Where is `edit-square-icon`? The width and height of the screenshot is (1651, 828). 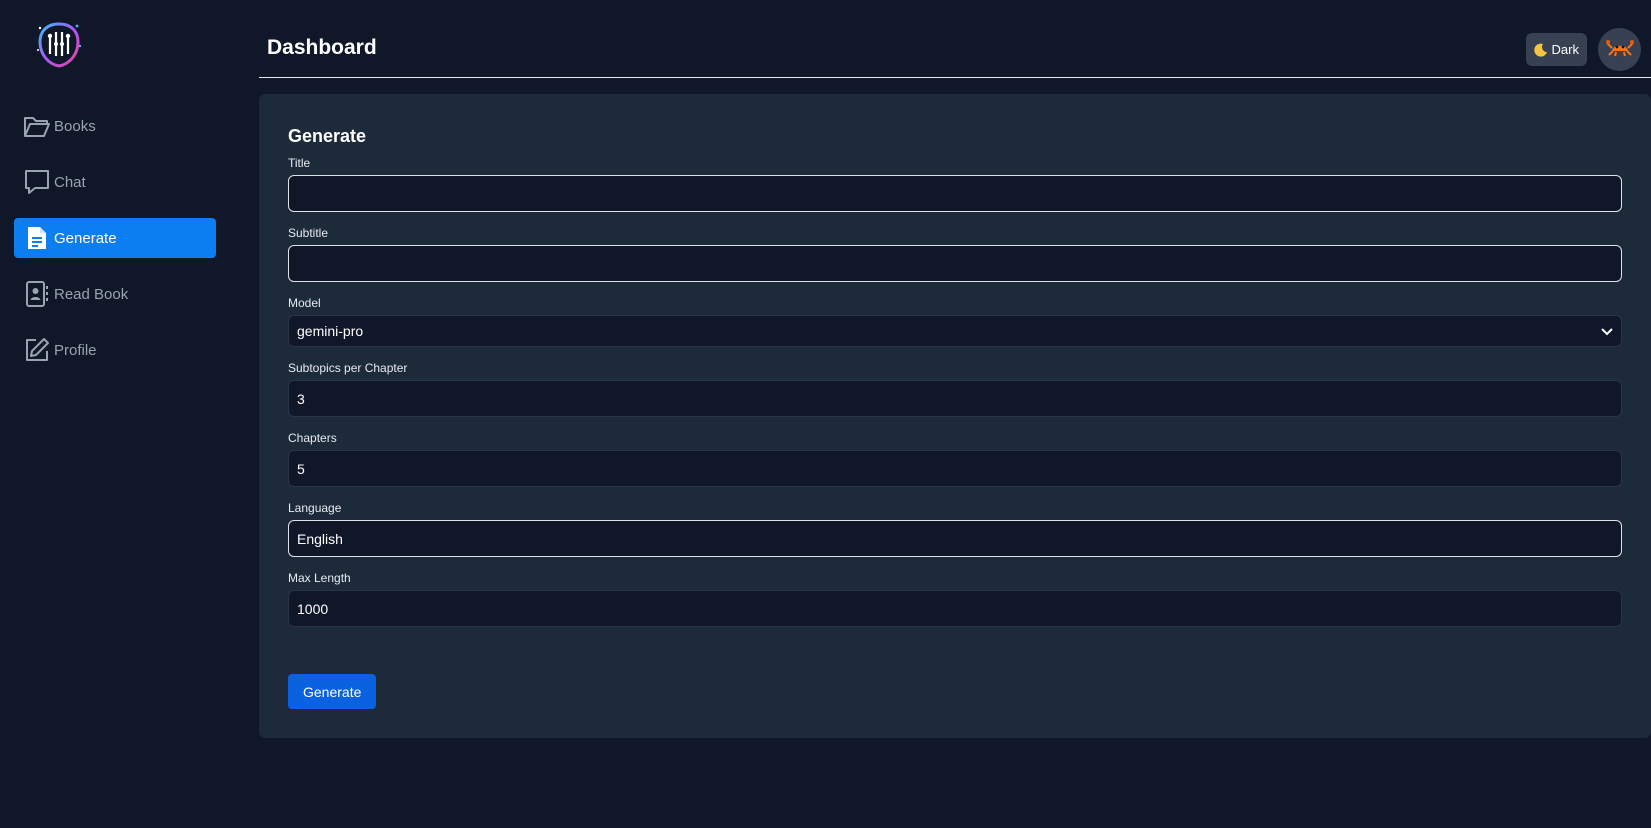
edit-square-icon is located at coordinates (37, 350).